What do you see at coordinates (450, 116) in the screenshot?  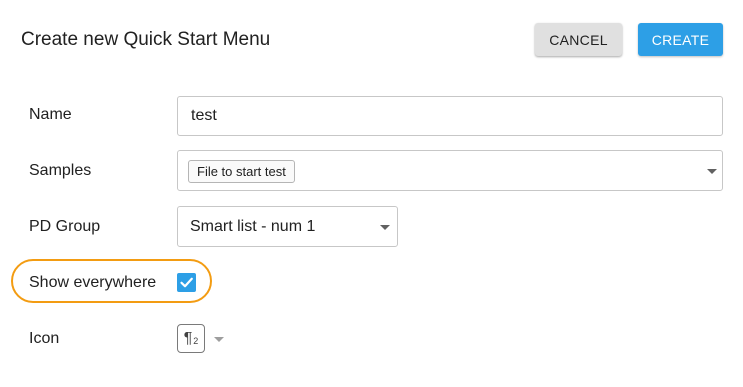 I see `name-input: test` at bounding box center [450, 116].